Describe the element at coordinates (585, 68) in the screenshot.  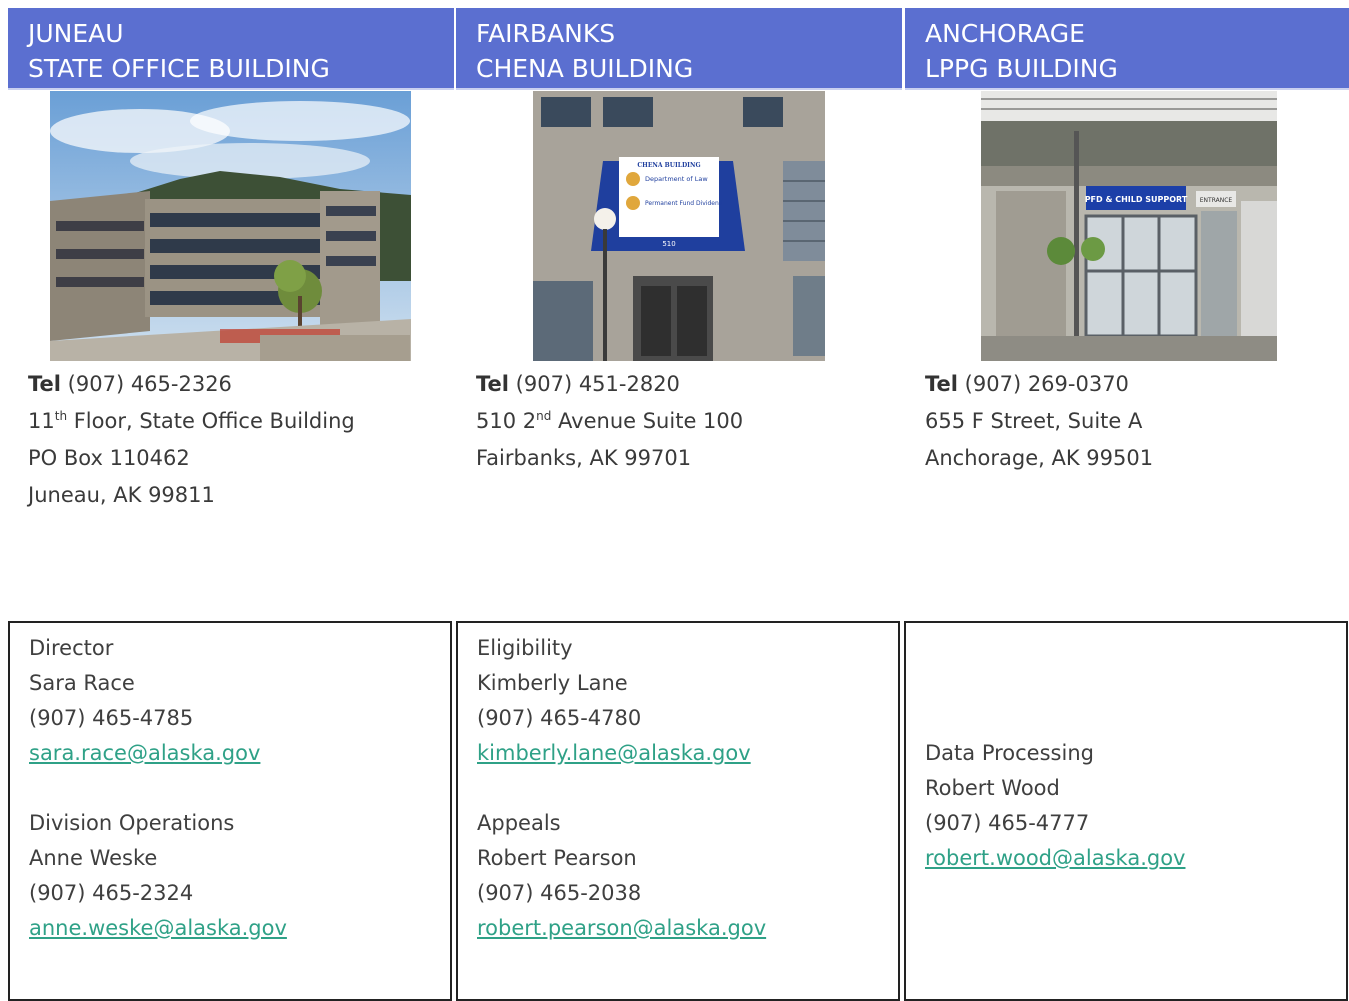
I see `office-building: CHENA BUILDING` at that location.